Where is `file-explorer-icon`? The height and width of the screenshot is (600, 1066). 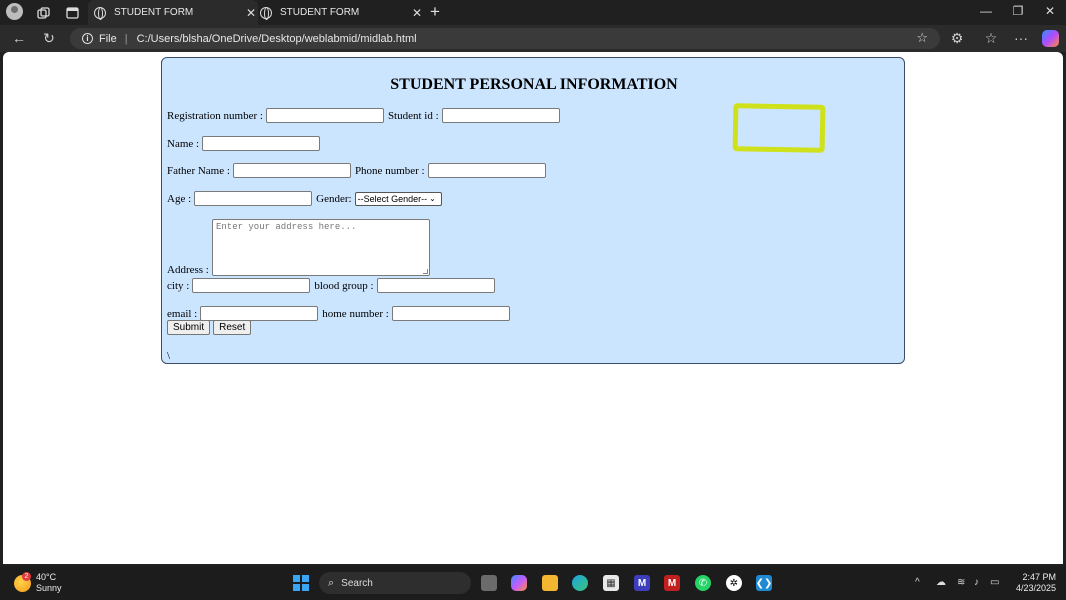 file-explorer-icon is located at coordinates (550, 583).